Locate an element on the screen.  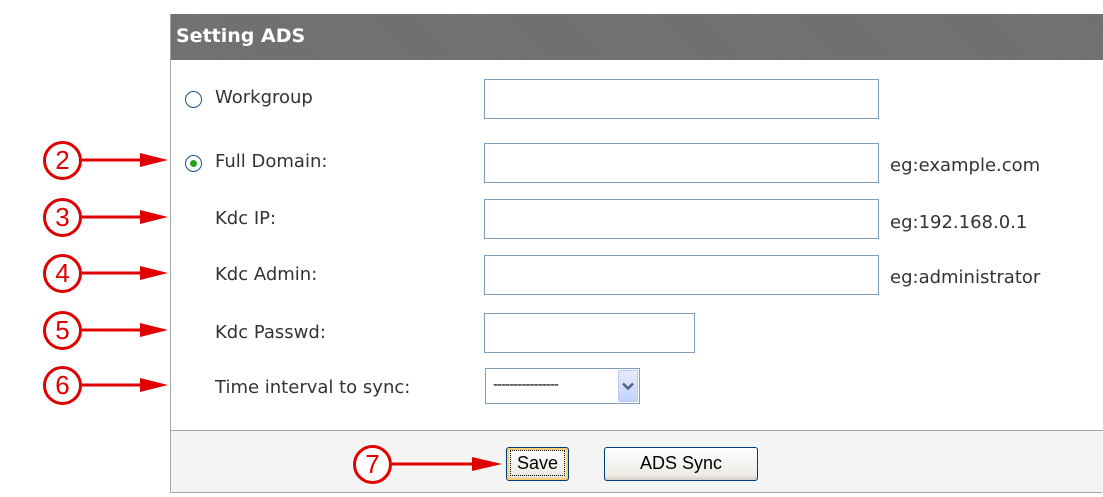
kdc-admin-input is located at coordinates (681, 275).